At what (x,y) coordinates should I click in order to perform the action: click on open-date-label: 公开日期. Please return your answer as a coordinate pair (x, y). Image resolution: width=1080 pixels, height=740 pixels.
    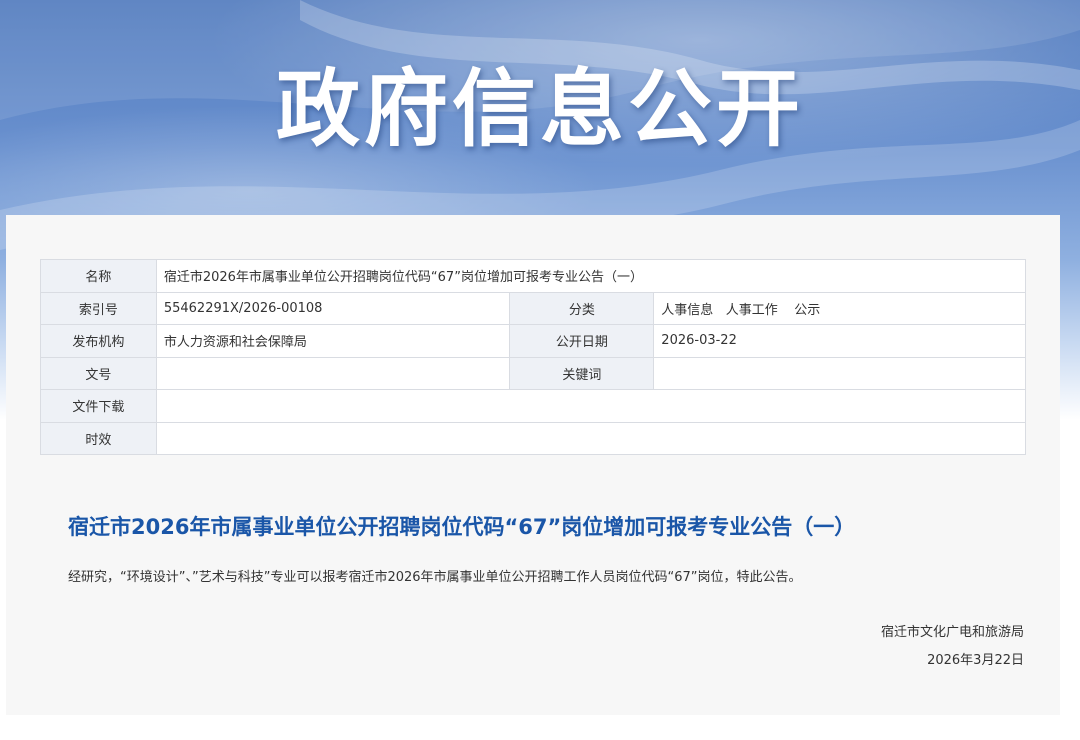
    Looking at the image, I should click on (582, 341).